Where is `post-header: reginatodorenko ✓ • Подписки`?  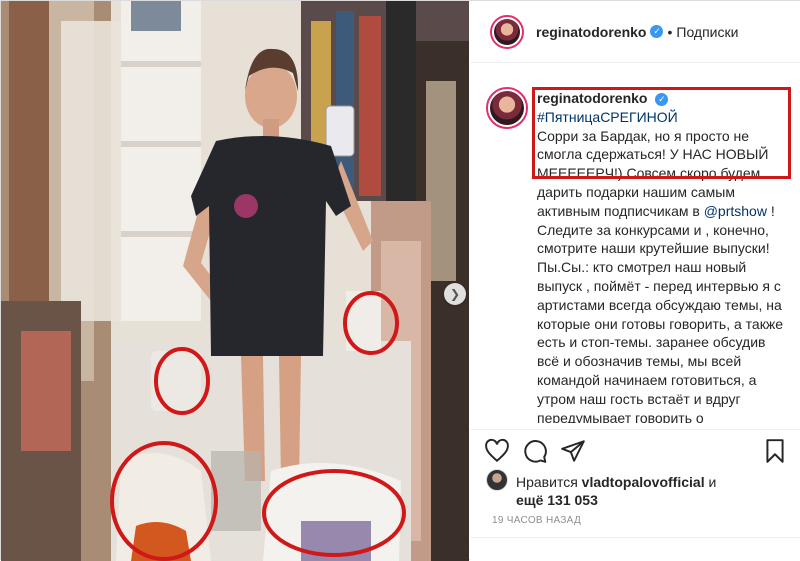 post-header: reginatodorenko ✓ • Подписки is located at coordinates (635, 32).